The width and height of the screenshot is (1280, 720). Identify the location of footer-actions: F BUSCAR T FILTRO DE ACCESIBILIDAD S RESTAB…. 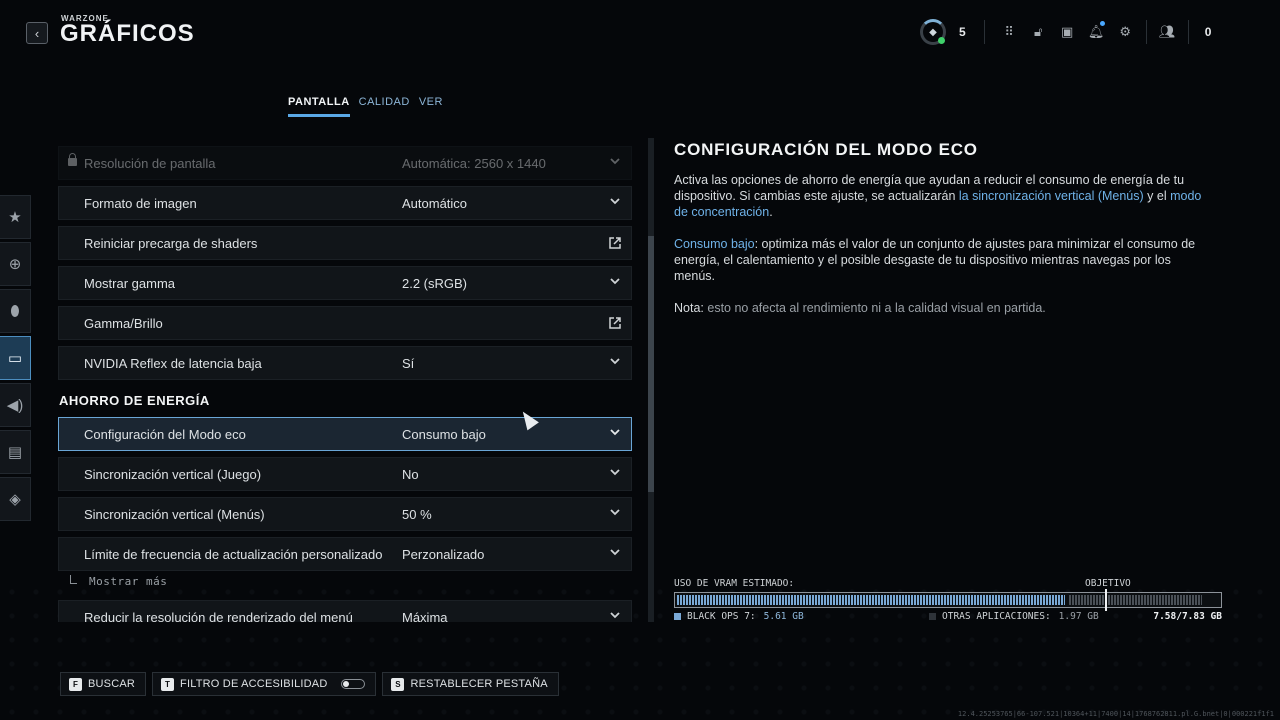
(309, 684).